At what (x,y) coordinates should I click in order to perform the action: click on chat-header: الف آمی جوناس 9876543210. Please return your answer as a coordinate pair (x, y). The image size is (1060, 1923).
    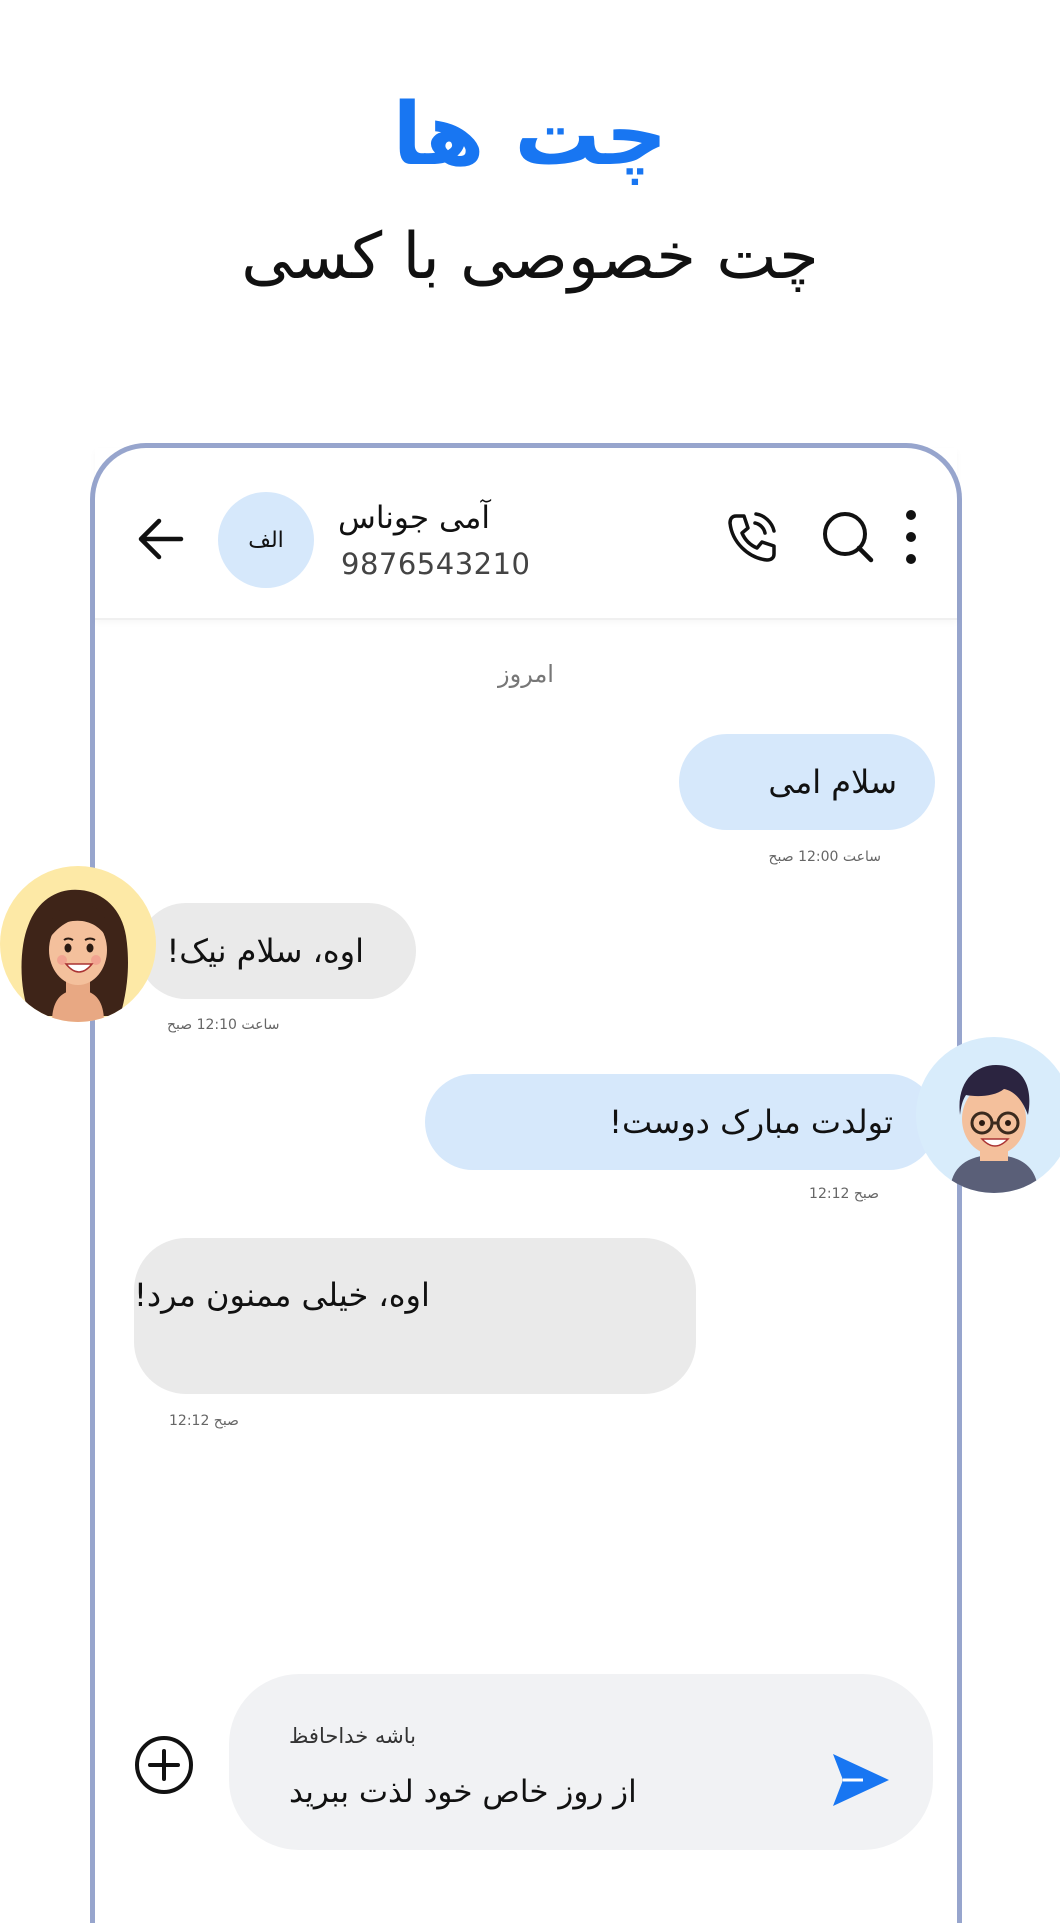
    Looking at the image, I should click on (526, 534).